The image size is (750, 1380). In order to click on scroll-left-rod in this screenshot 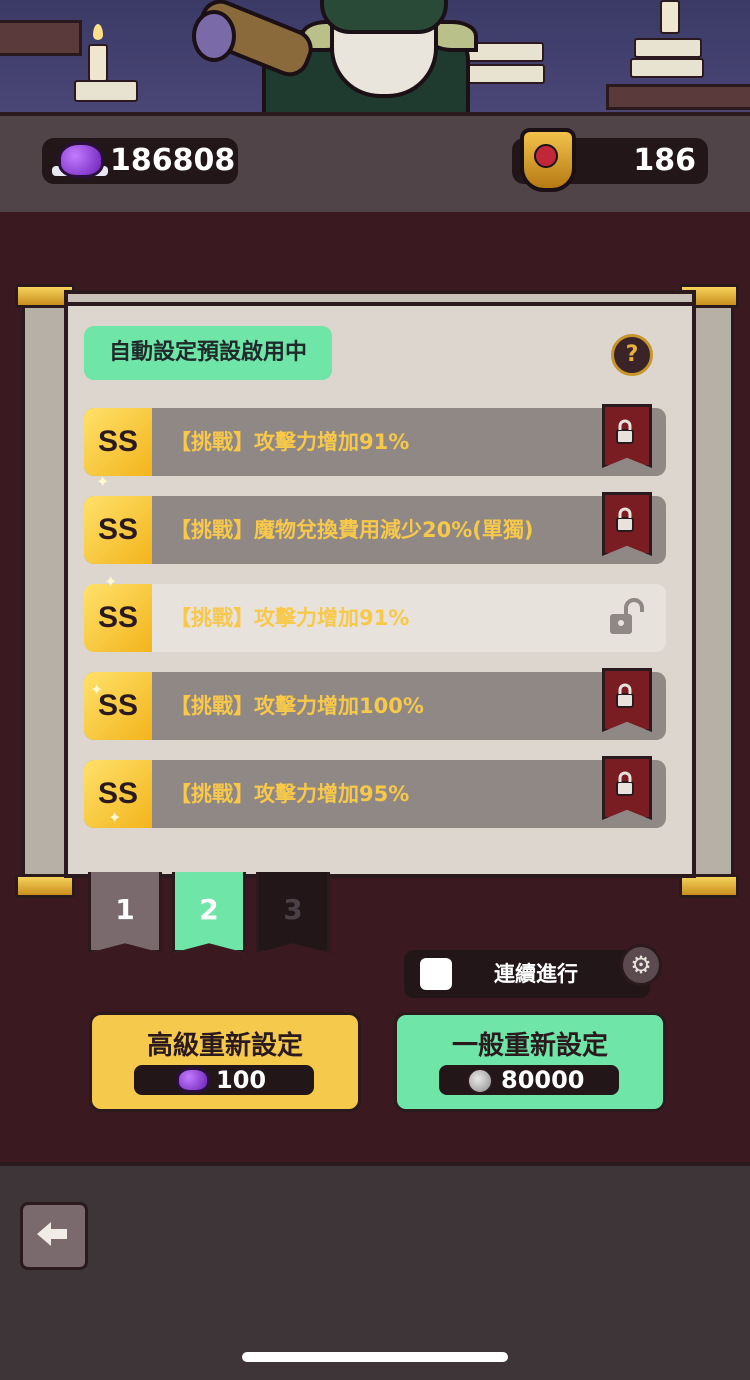, I will do `click(45, 590)`.